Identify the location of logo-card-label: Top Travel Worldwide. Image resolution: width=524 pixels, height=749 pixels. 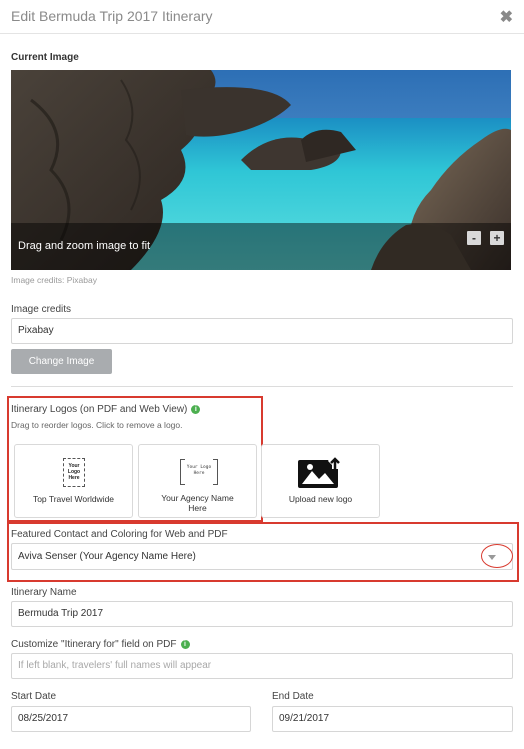
(73, 499).